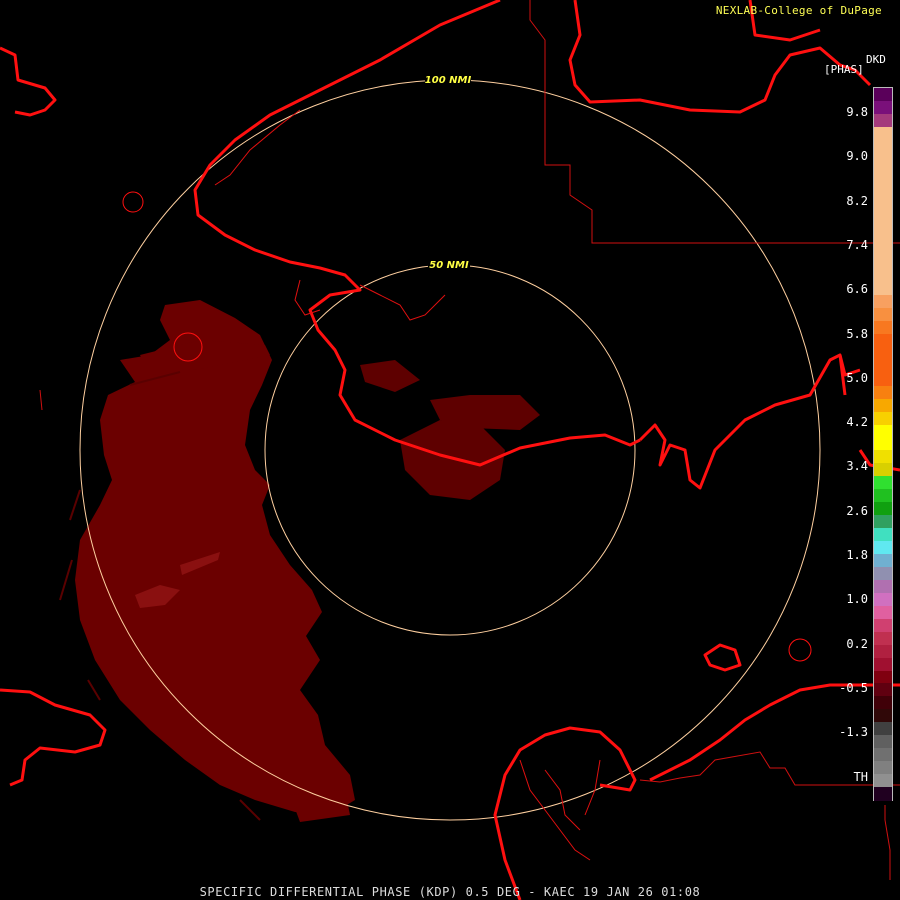 The image size is (900, 900). What do you see at coordinates (857, 333) in the screenshot?
I see `color-scale-tick: 5.8` at bounding box center [857, 333].